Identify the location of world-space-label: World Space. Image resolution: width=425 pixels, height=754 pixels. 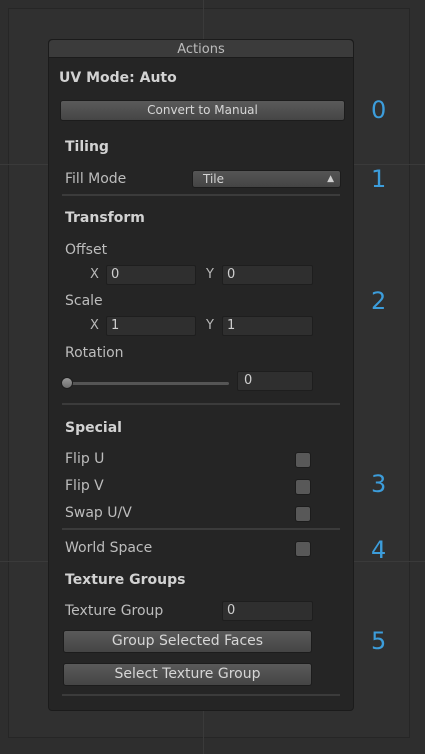
(109, 548).